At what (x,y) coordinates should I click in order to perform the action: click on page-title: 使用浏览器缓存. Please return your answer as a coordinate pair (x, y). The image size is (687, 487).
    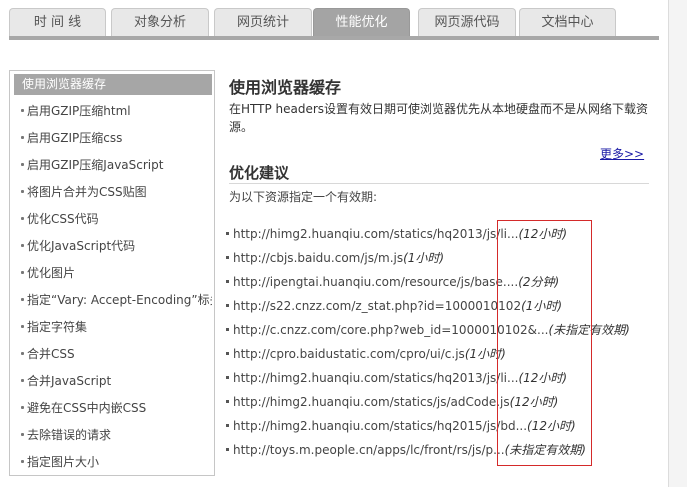
    Looking at the image, I should click on (285, 87).